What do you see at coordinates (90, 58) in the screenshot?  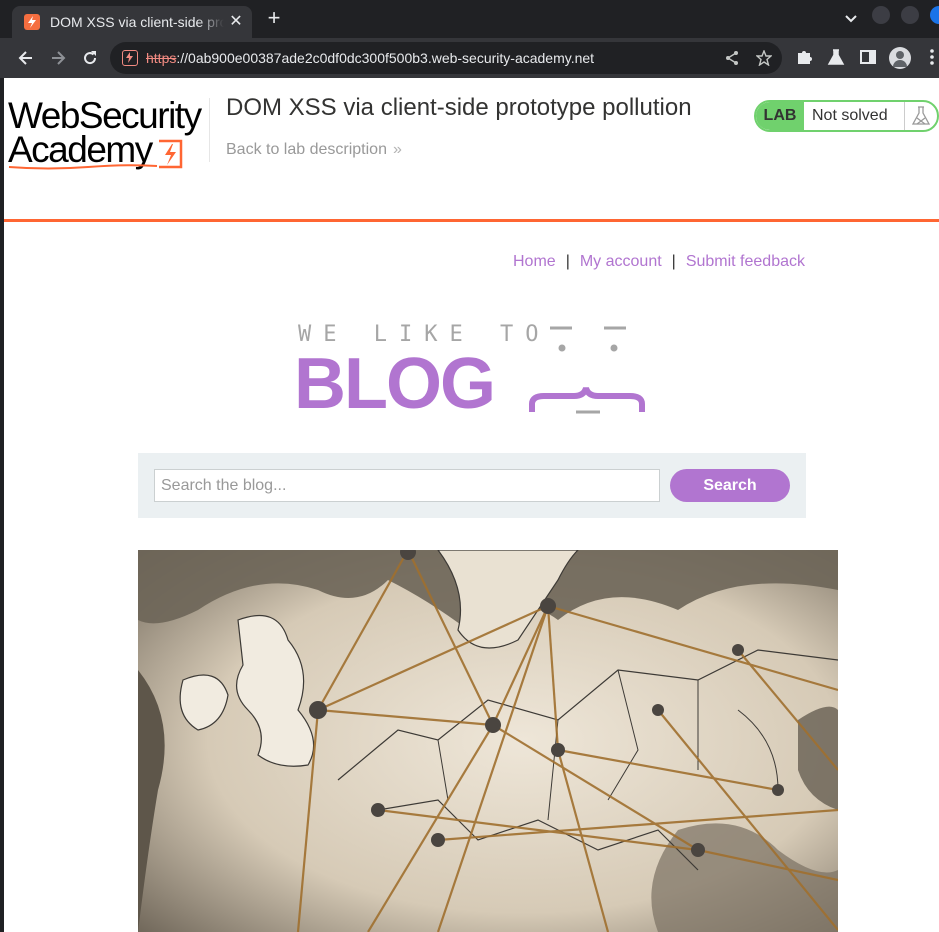 I see `reload-icon` at bounding box center [90, 58].